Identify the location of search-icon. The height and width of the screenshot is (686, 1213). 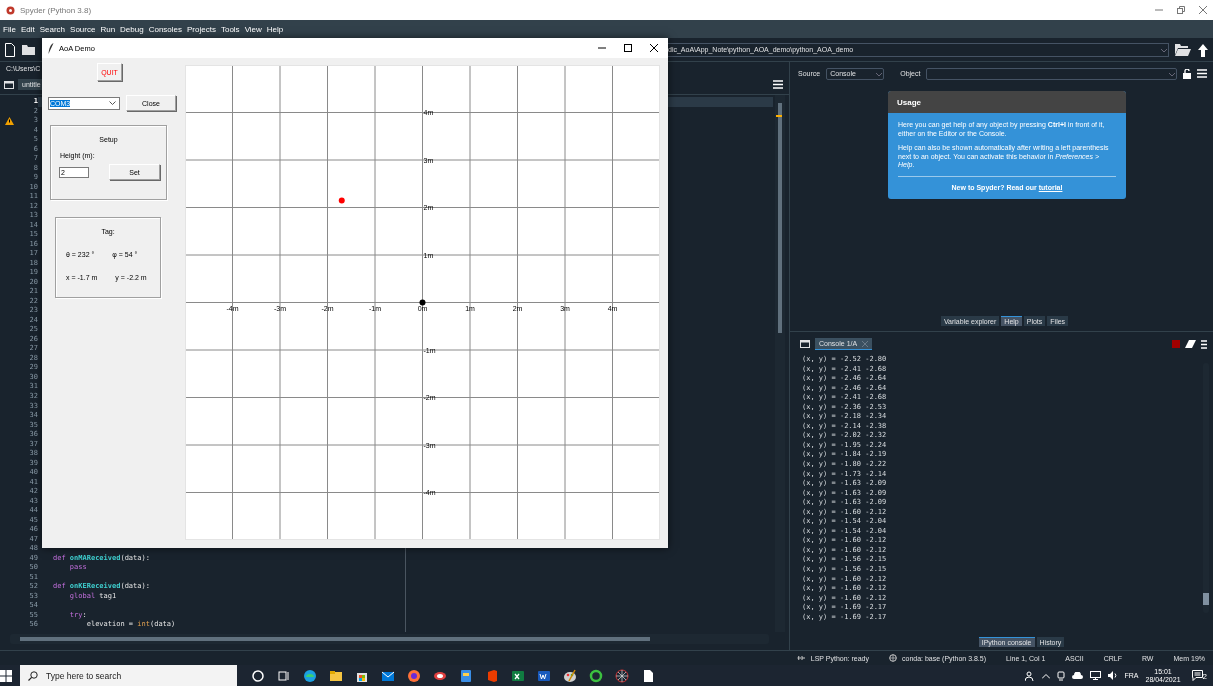
(33, 675).